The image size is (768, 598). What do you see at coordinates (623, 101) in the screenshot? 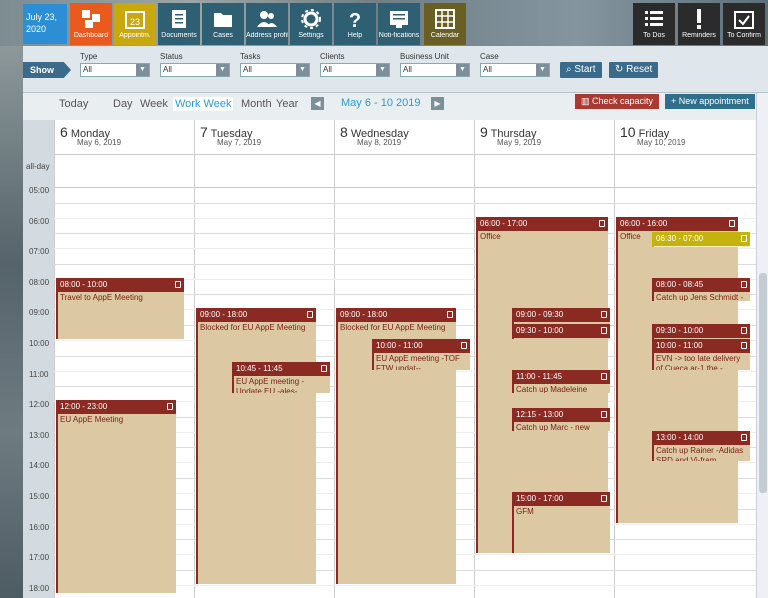
I see `check-capacity-label: Check capacity` at bounding box center [623, 101].